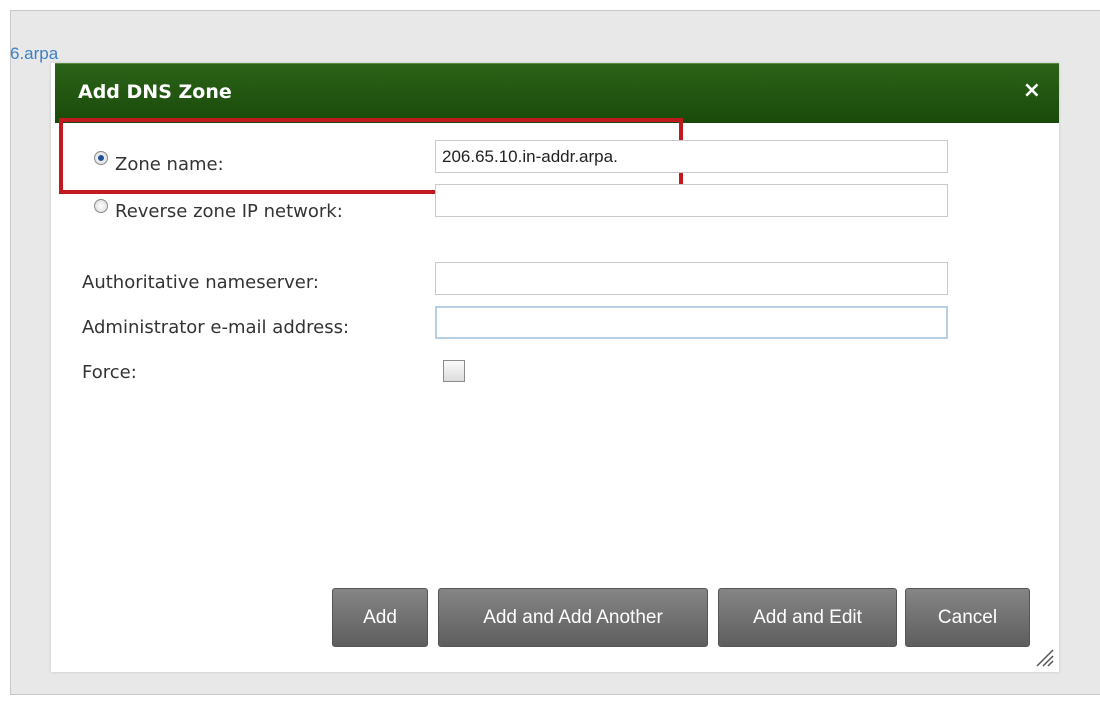 This screenshot has height=705, width=1100. What do you see at coordinates (573, 617) in the screenshot?
I see `add-and-add-another-button: Add and Add Another` at bounding box center [573, 617].